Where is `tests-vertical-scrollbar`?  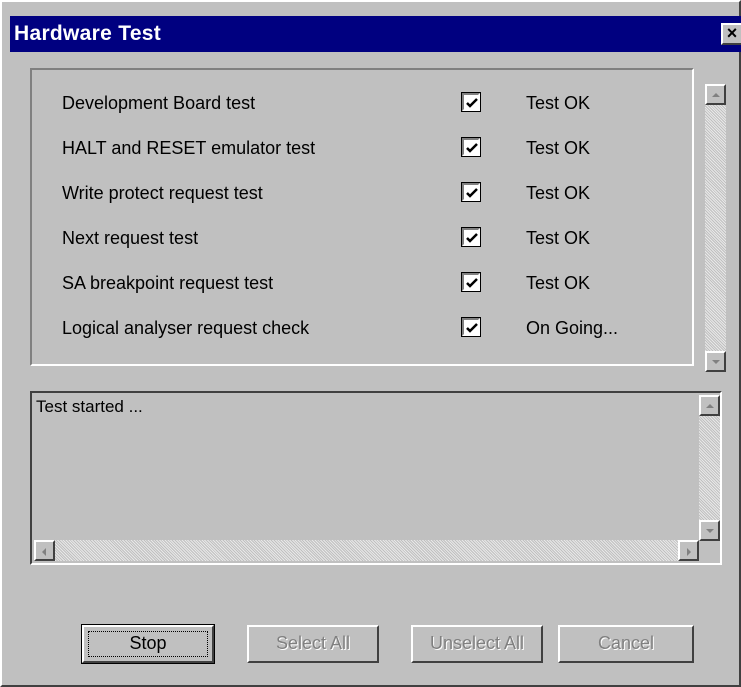
tests-vertical-scrollbar is located at coordinates (715, 228).